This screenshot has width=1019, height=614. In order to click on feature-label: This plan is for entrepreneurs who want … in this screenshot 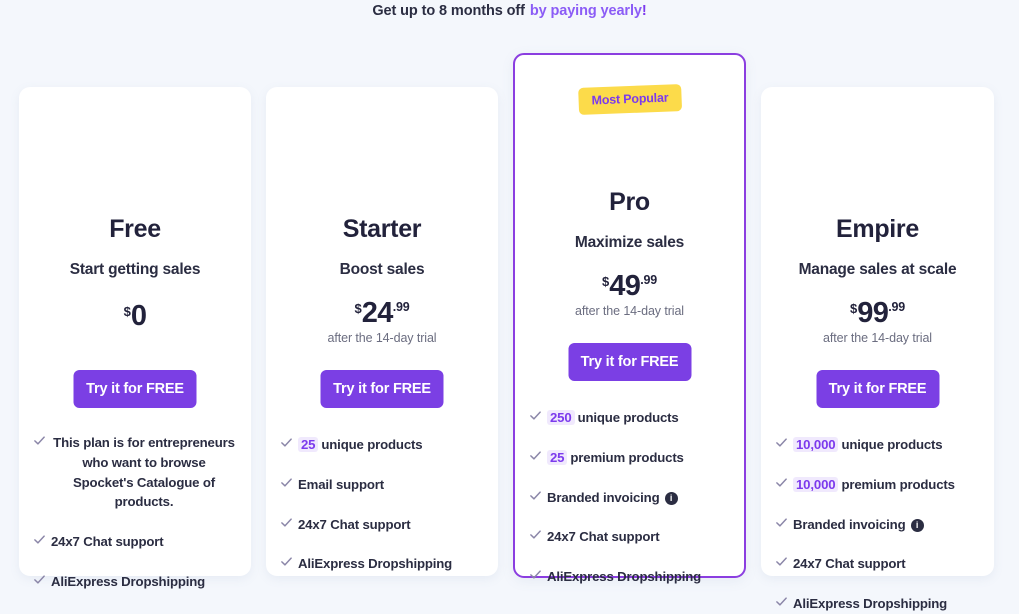, I will do `click(144, 472)`.